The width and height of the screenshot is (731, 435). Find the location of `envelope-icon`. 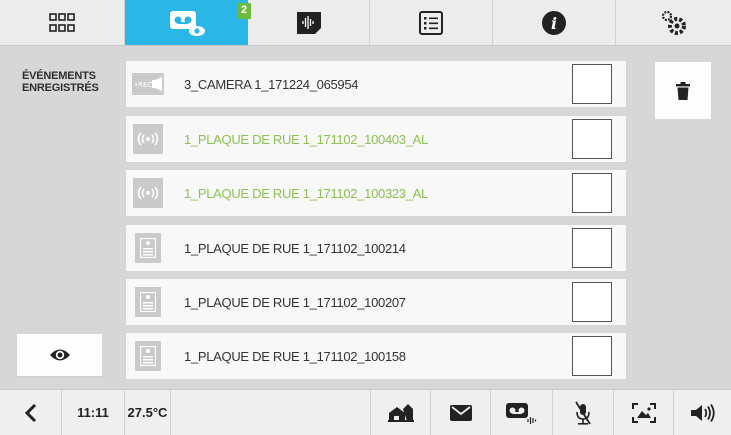

envelope-icon is located at coordinates (460, 412).